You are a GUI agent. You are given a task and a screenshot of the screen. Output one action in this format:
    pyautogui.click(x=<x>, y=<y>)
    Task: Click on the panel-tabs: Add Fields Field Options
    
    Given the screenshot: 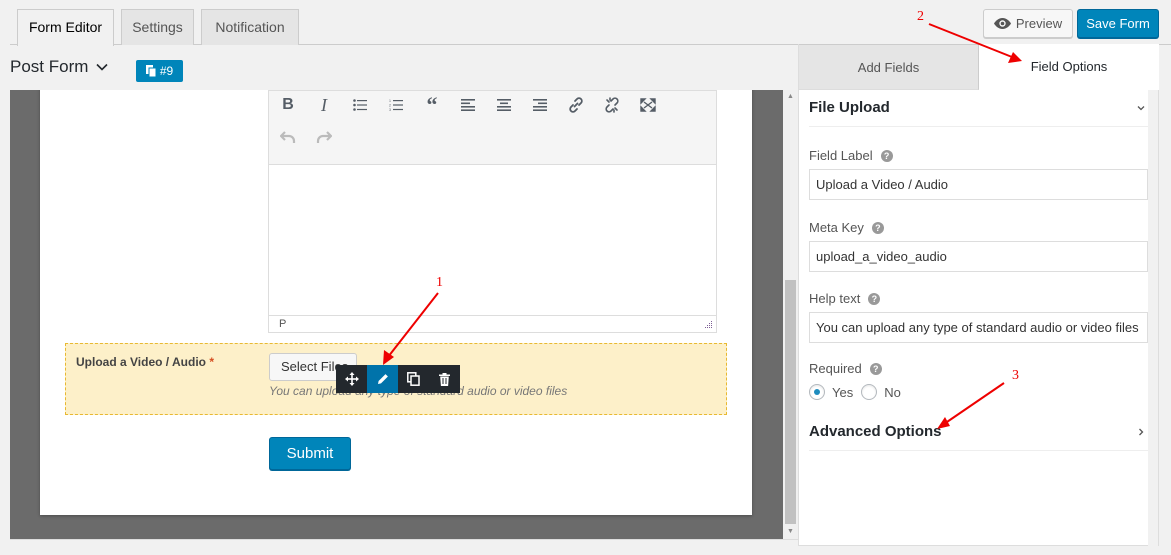 What is the action you would take?
    pyautogui.click(x=979, y=67)
    